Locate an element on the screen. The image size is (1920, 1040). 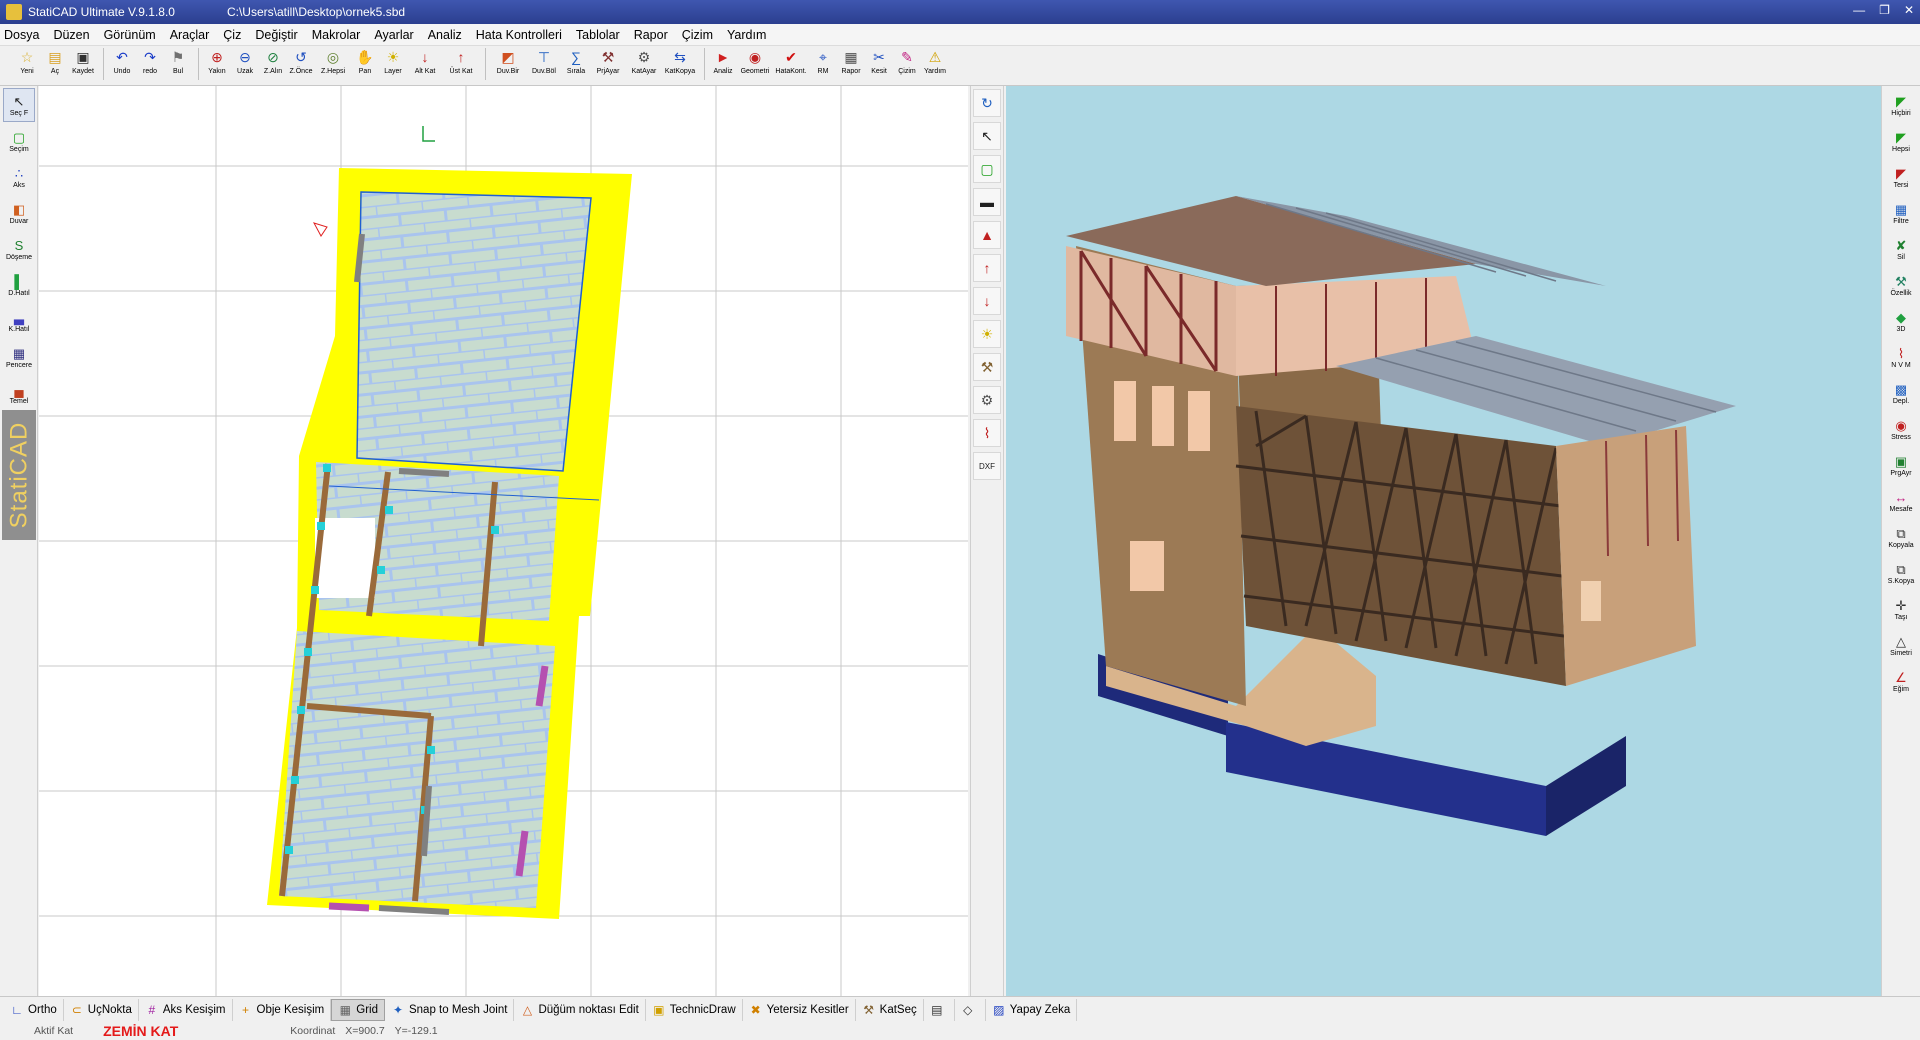
toolbar-button-kaydet: ▣ Kaydet is located at coordinates (83, 65).